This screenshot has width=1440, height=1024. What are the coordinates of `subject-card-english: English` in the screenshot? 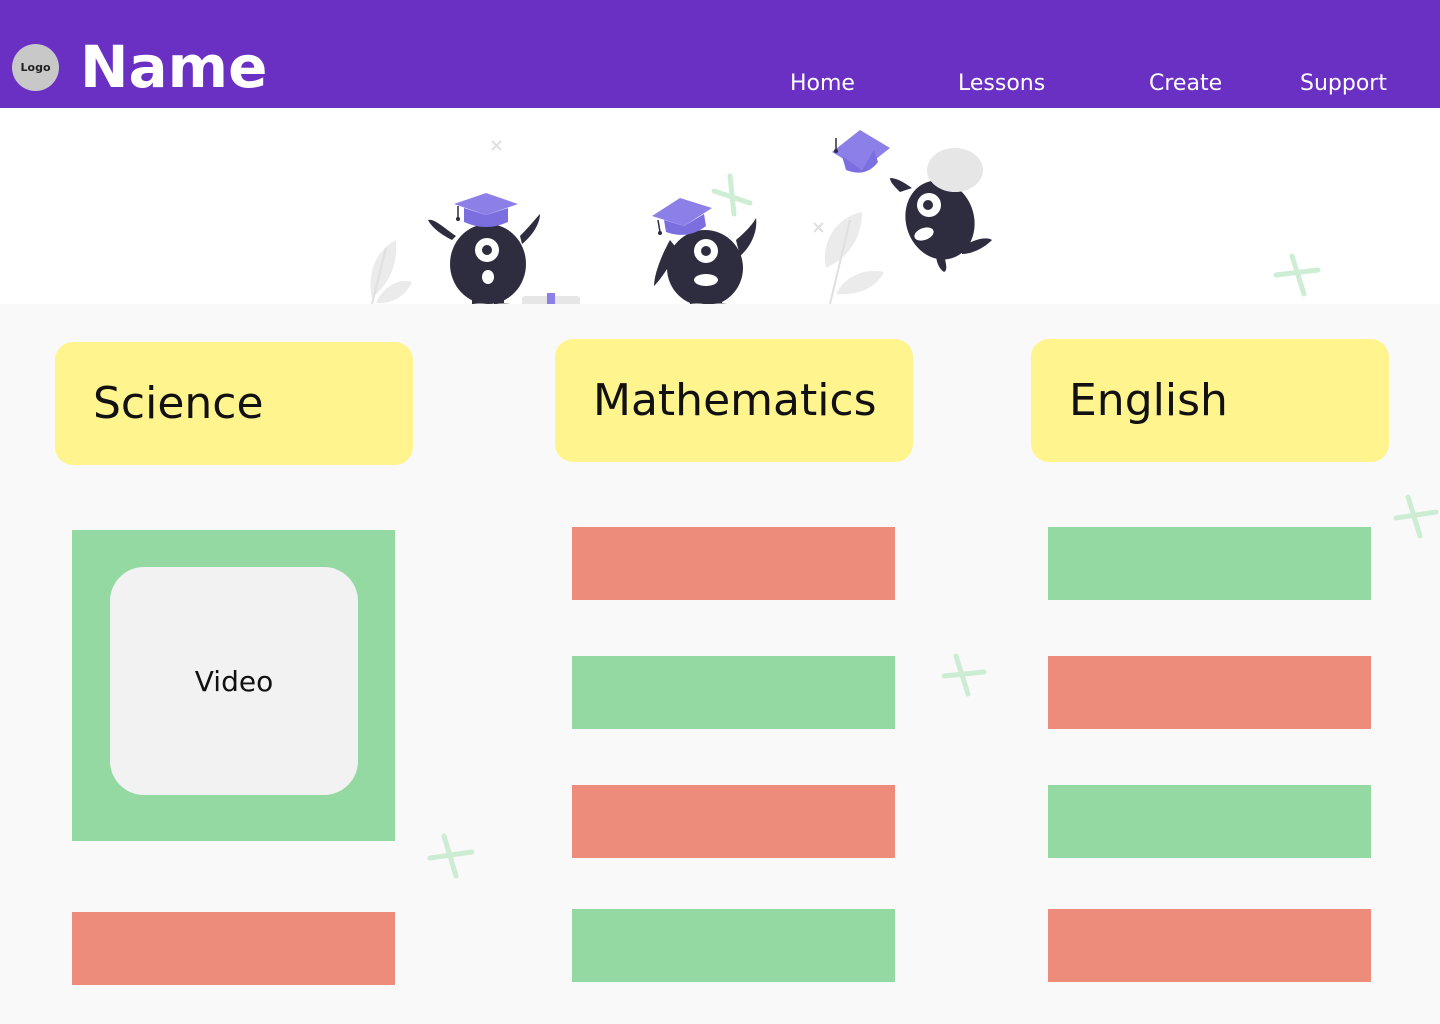 It's located at (1210, 400).